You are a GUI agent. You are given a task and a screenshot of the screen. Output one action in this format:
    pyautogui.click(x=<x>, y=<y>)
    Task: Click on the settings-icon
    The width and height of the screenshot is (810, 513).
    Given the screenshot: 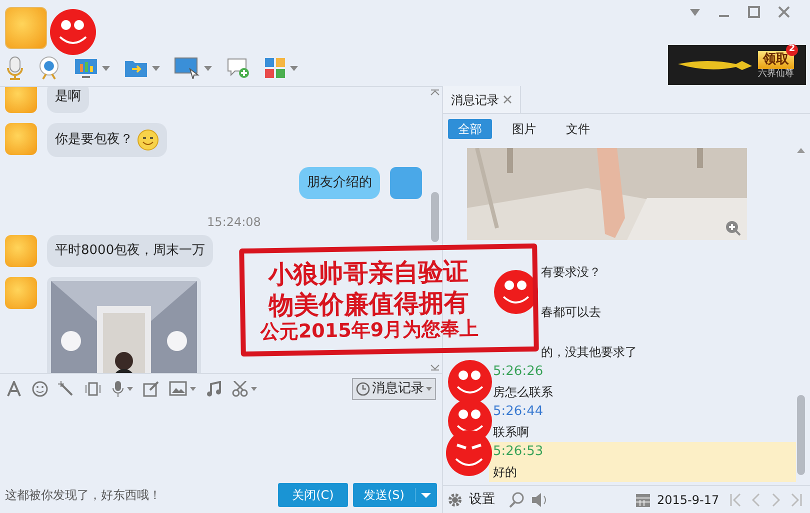 What is the action you would take?
    pyautogui.click(x=455, y=500)
    